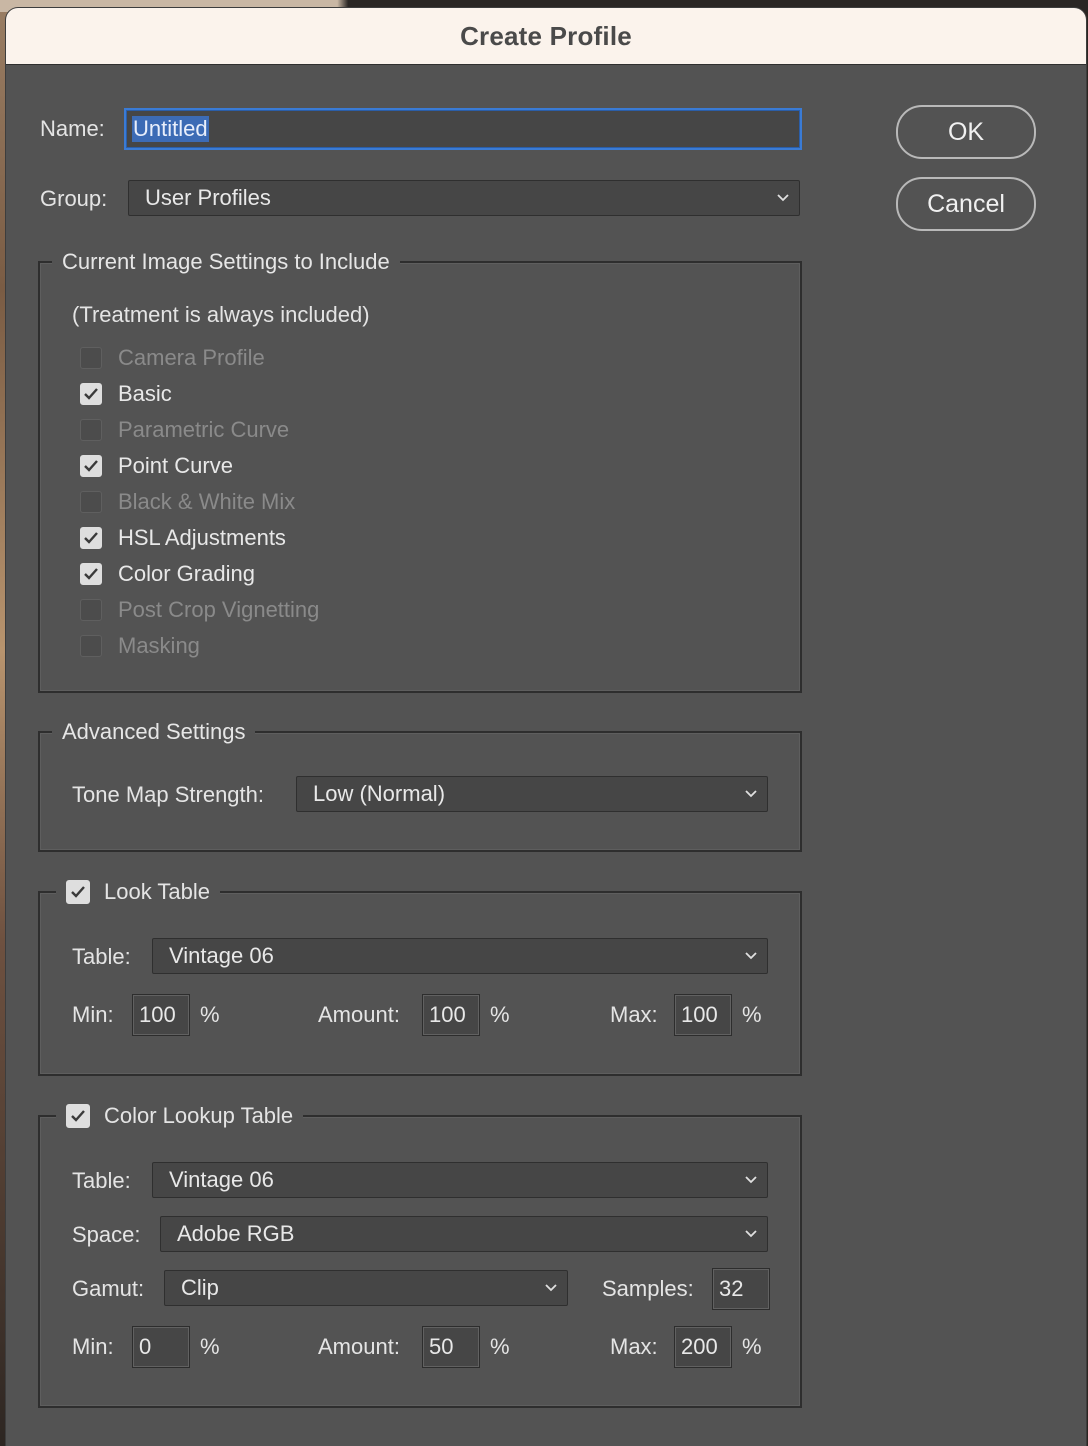 This screenshot has height=1446, width=1088. Describe the element at coordinates (159, 645) in the screenshot. I see `settings-item-label: Masking` at that location.